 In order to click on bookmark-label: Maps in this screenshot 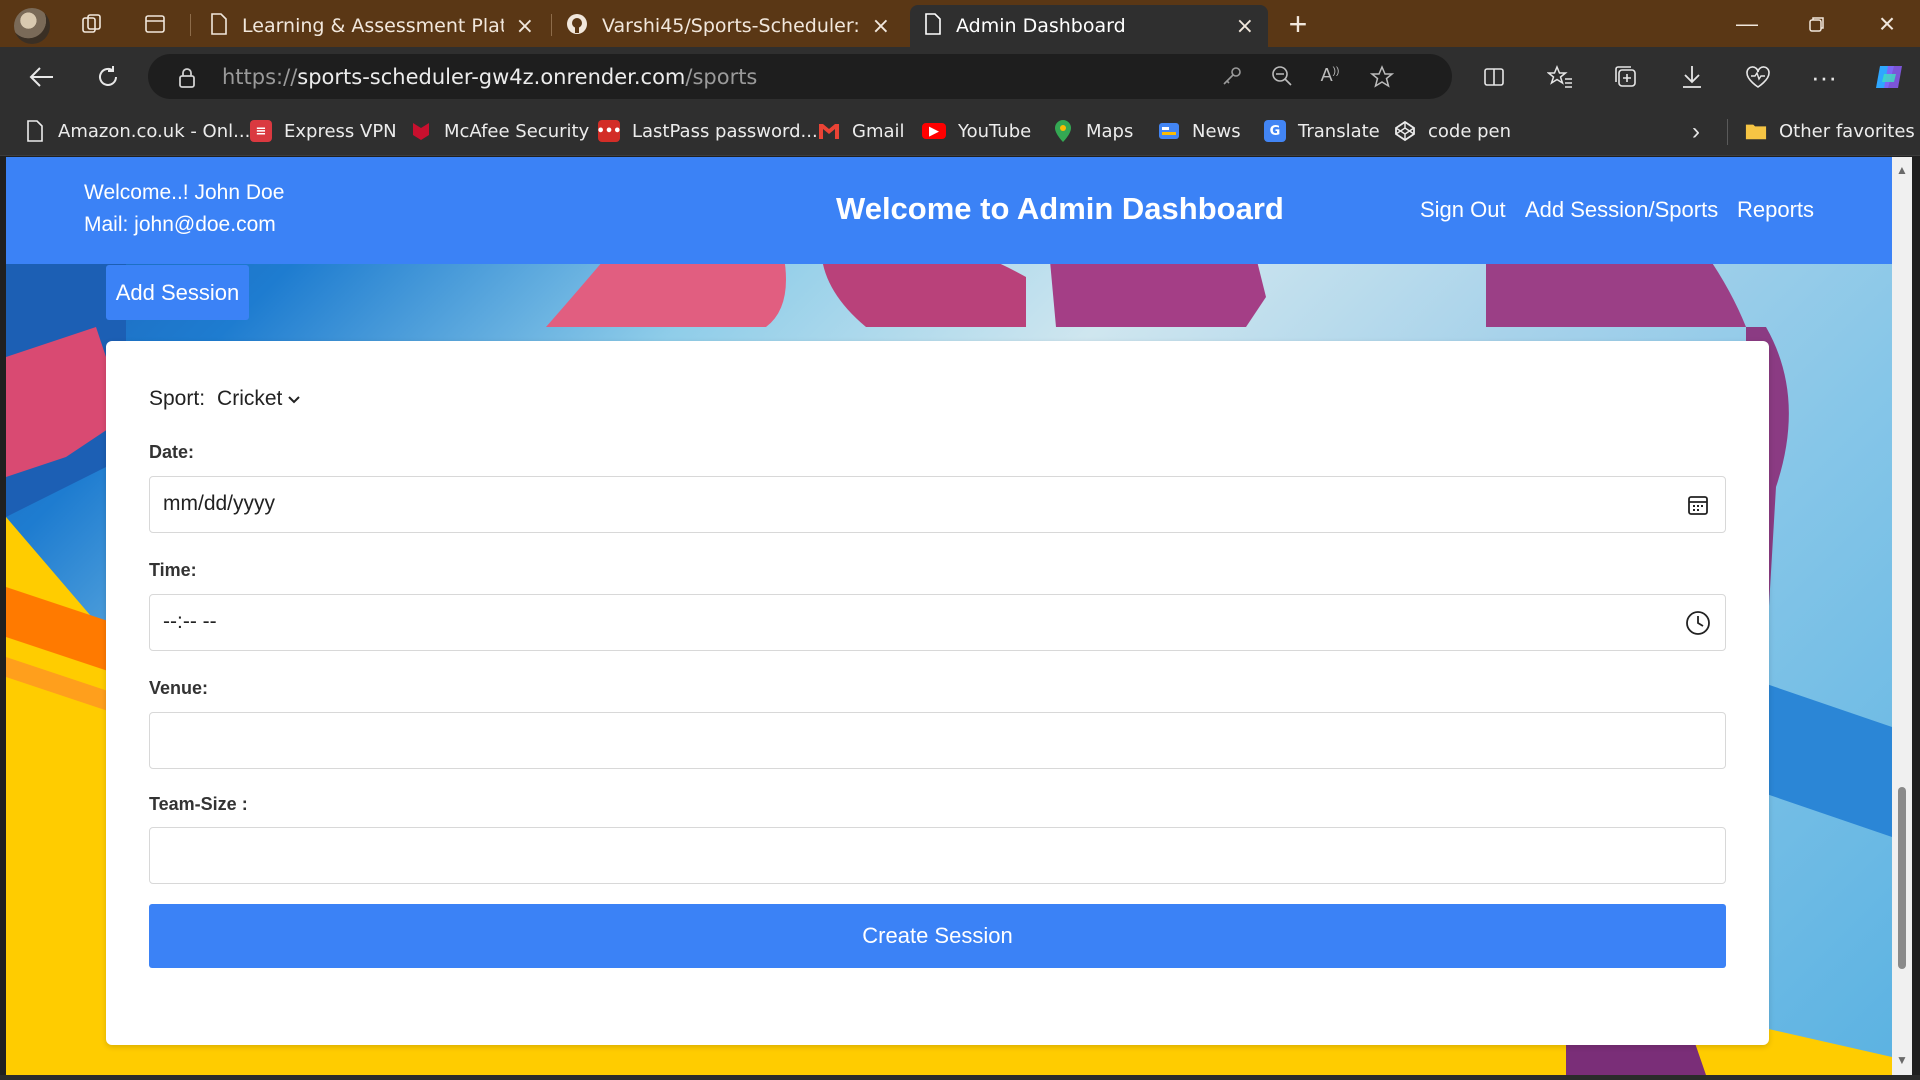, I will do `click(1110, 131)`.